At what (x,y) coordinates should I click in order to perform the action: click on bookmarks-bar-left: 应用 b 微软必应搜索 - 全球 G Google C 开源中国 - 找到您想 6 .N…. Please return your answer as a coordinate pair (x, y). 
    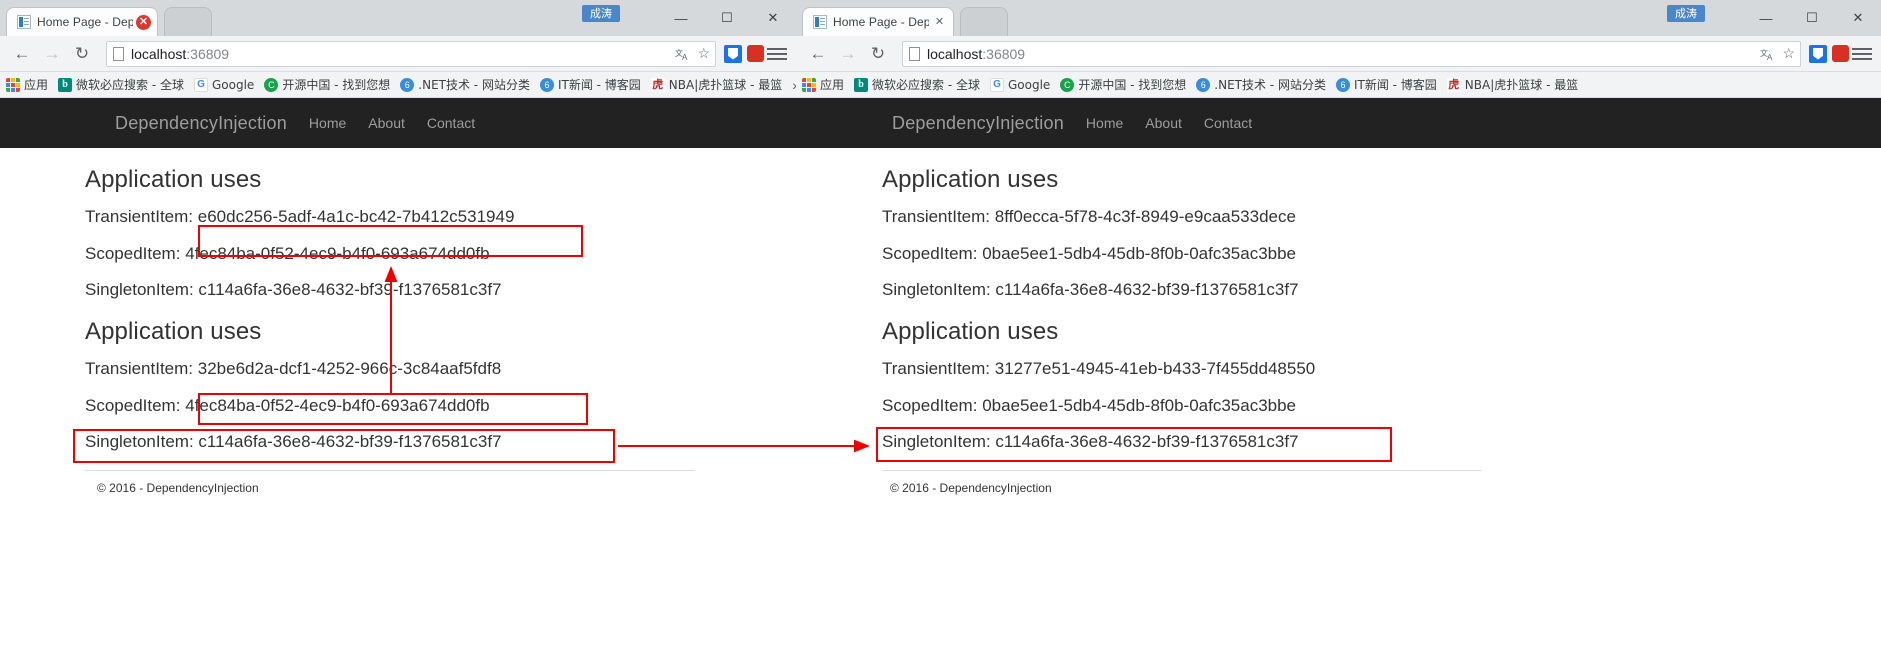
    Looking at the image, I should click on (398, 85).